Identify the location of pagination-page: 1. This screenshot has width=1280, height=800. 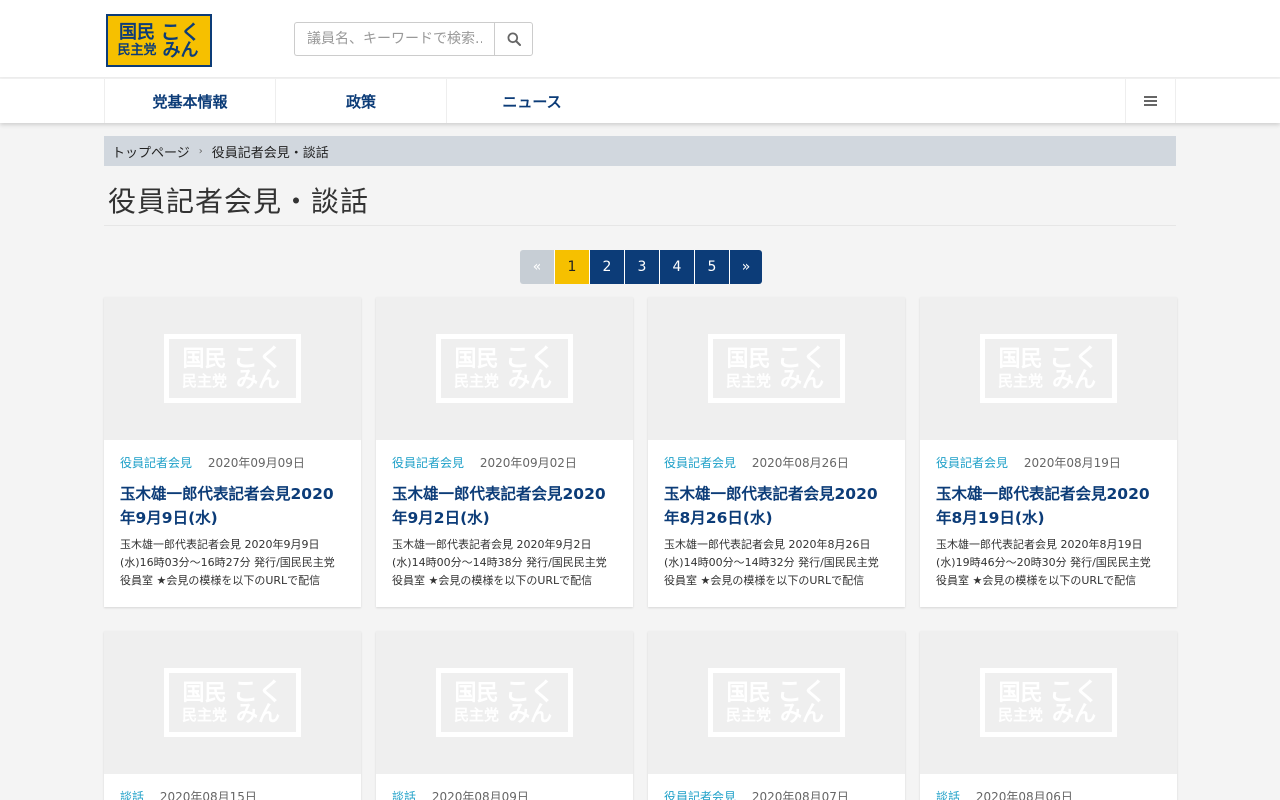
(571, 267).